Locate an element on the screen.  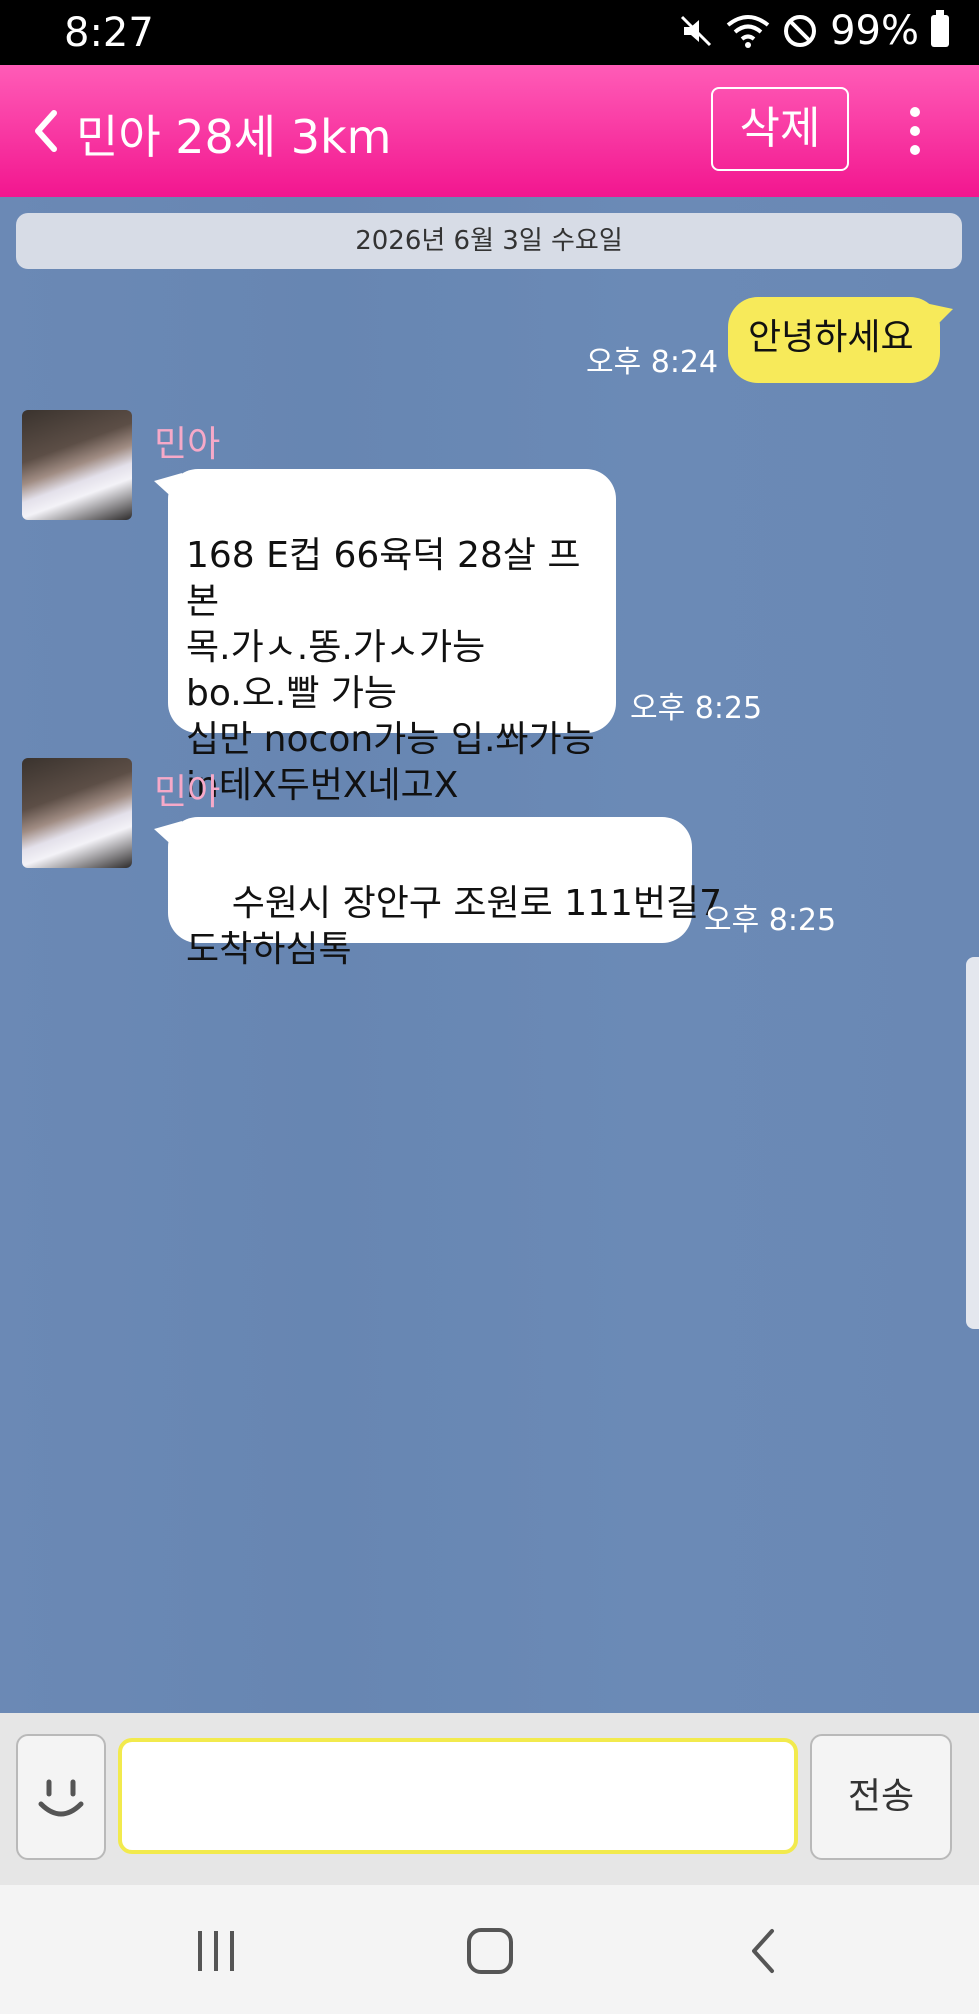
more-options-icon is located at coordinates (915, 133).